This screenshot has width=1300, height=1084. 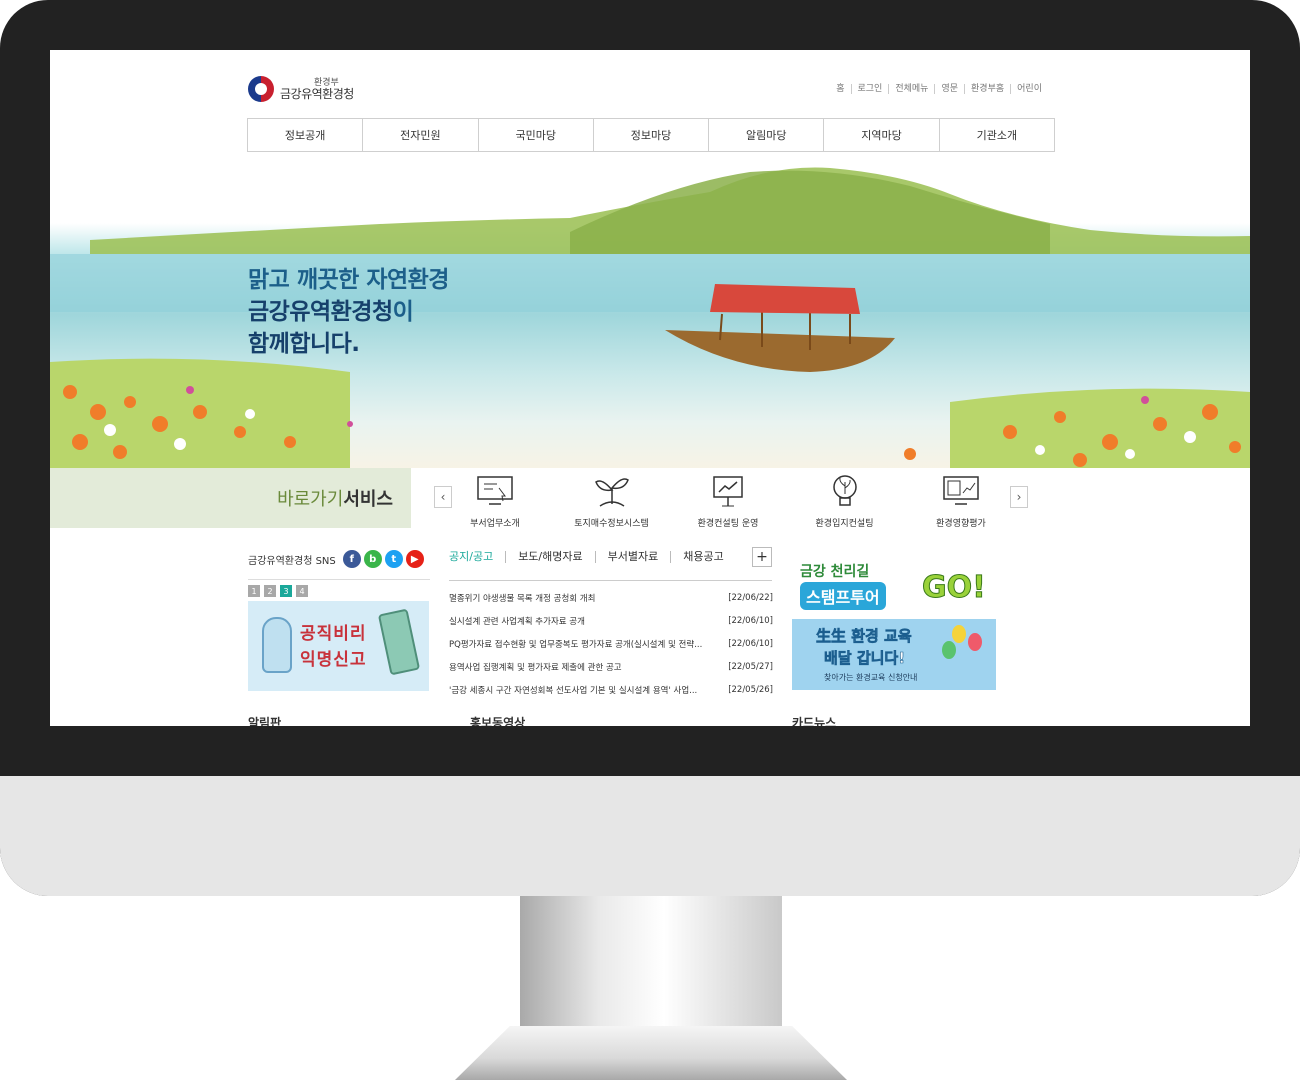 What do you see at coordinates (261, 89) in the screenshot?
I see `taegeuk-logo-icon` at bounding box center [261, 89].